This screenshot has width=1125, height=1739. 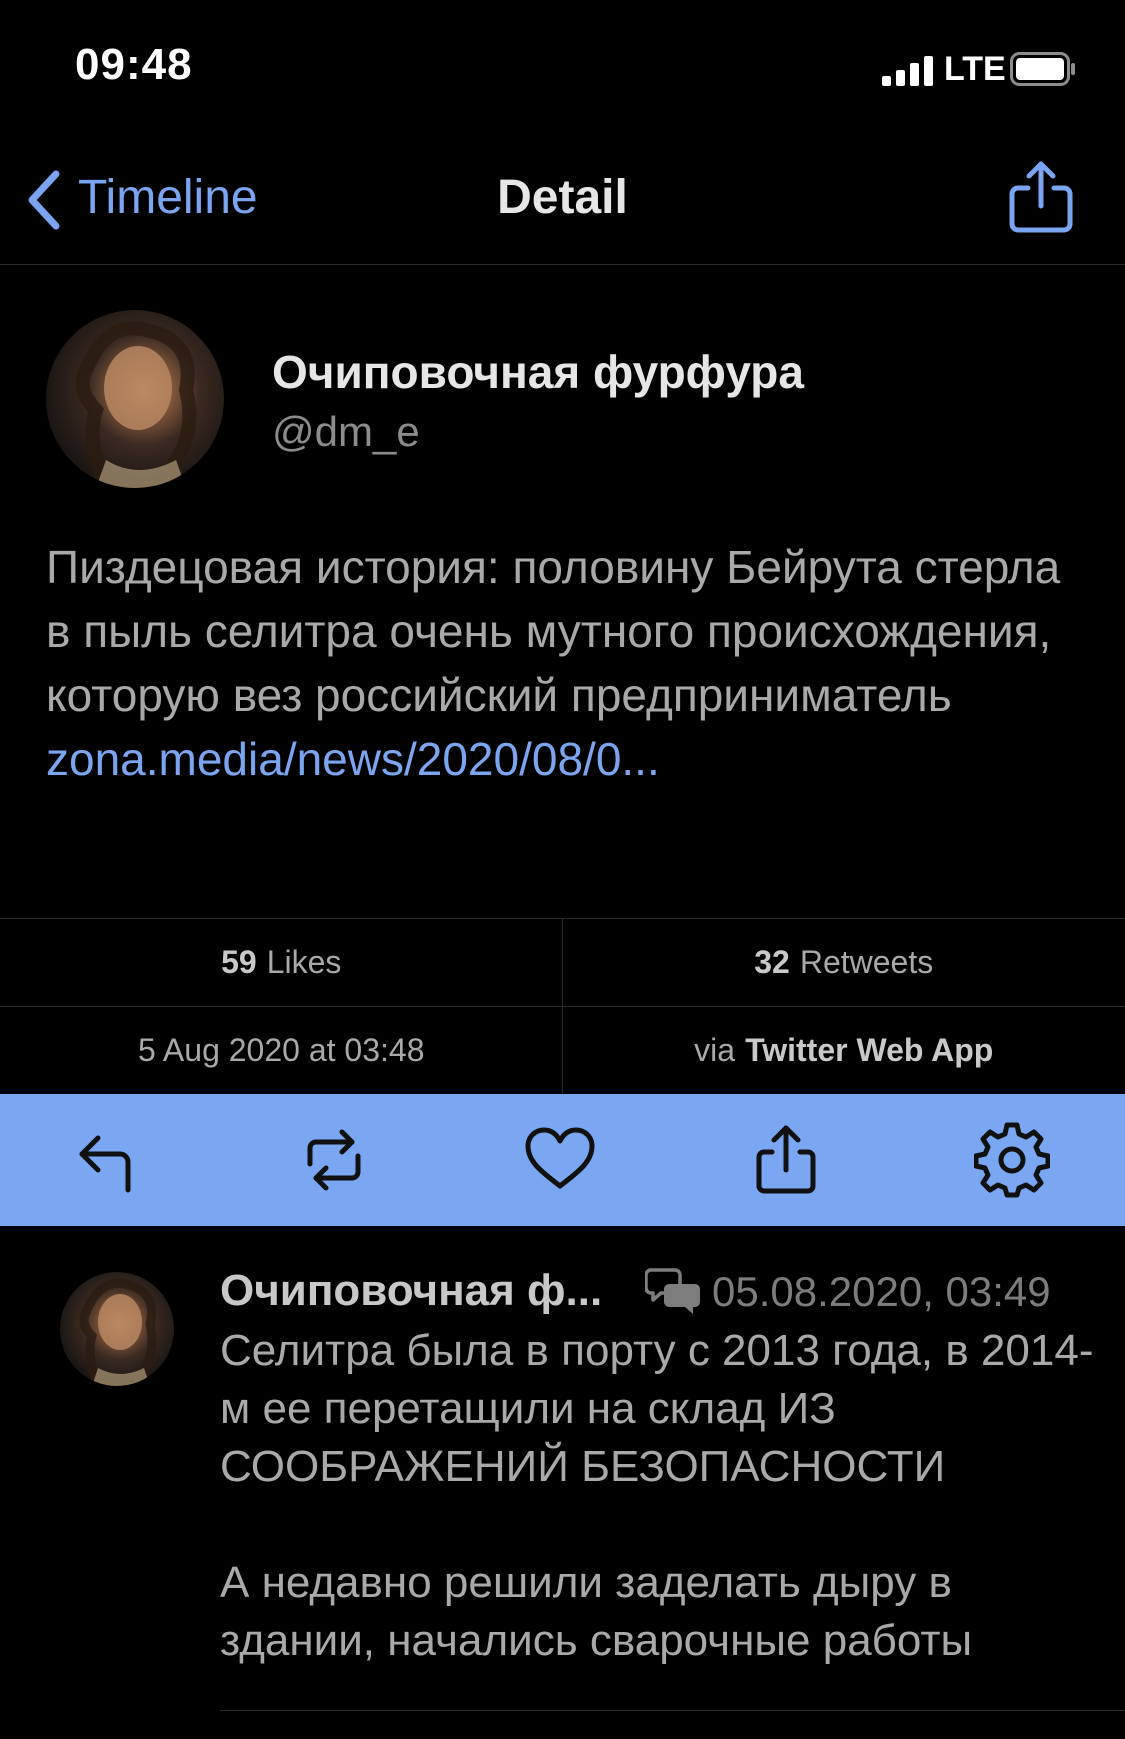 What do you see at coordinates (346, 432) in the screenshot?
I see `author-handle: @dm_e` at bounding box center [346, 432].